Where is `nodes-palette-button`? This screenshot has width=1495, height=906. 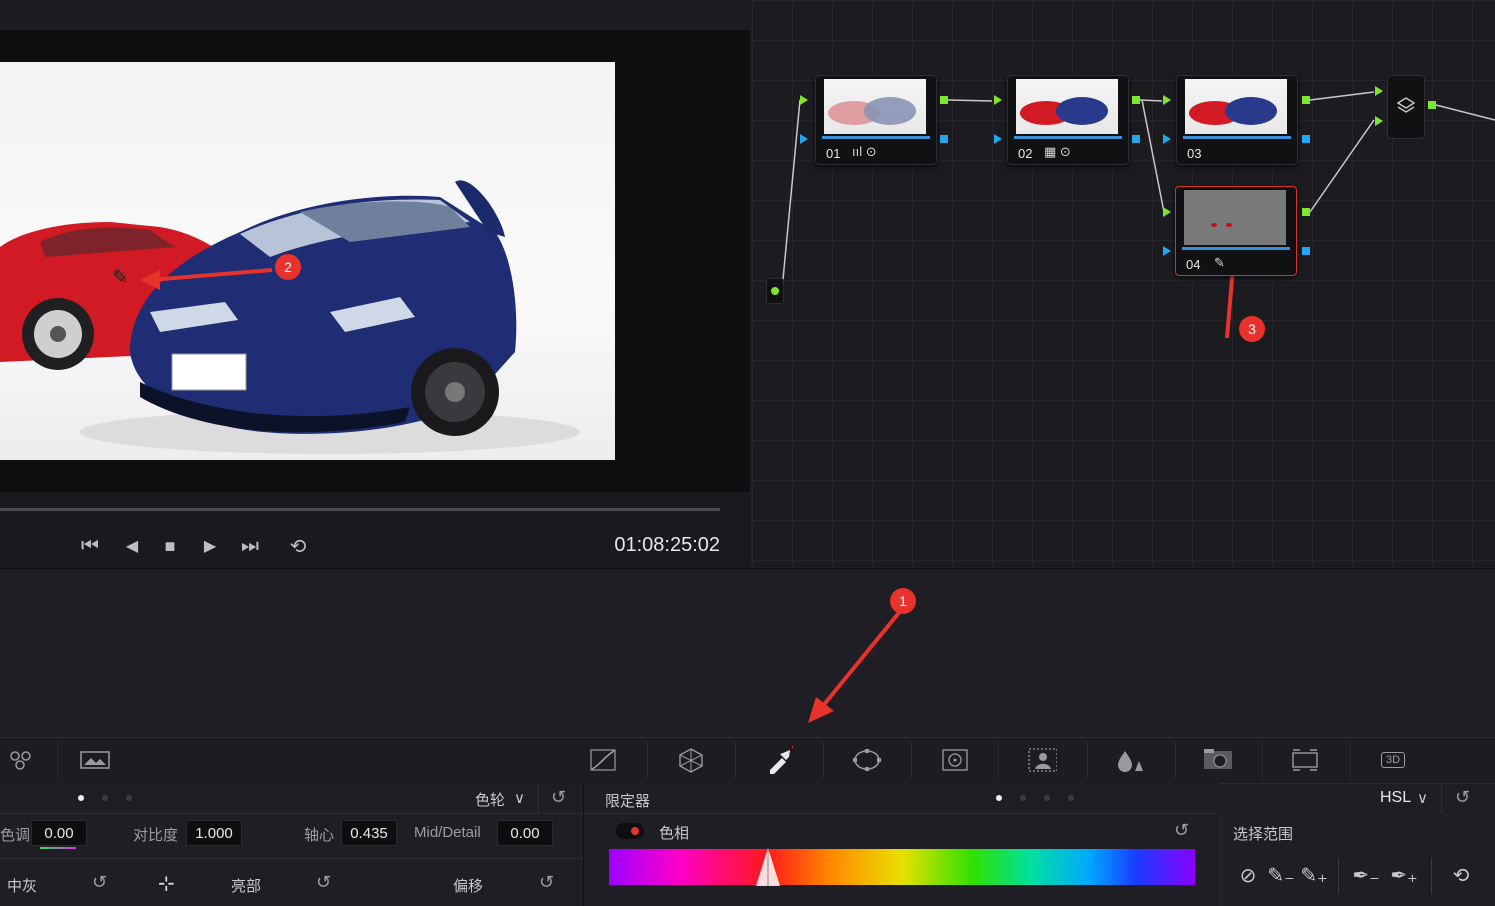 nodes-palette-button is located at coordinates (21, 760).